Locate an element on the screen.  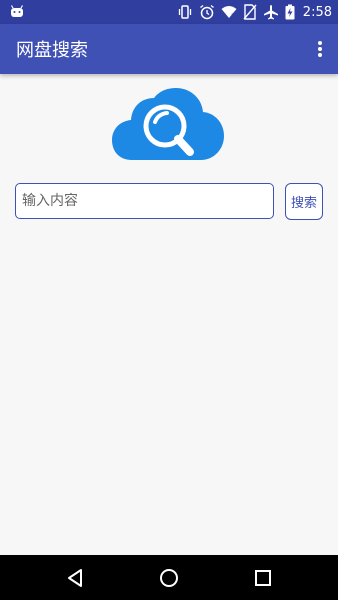
back-icon is located at coordinates (75, 578).